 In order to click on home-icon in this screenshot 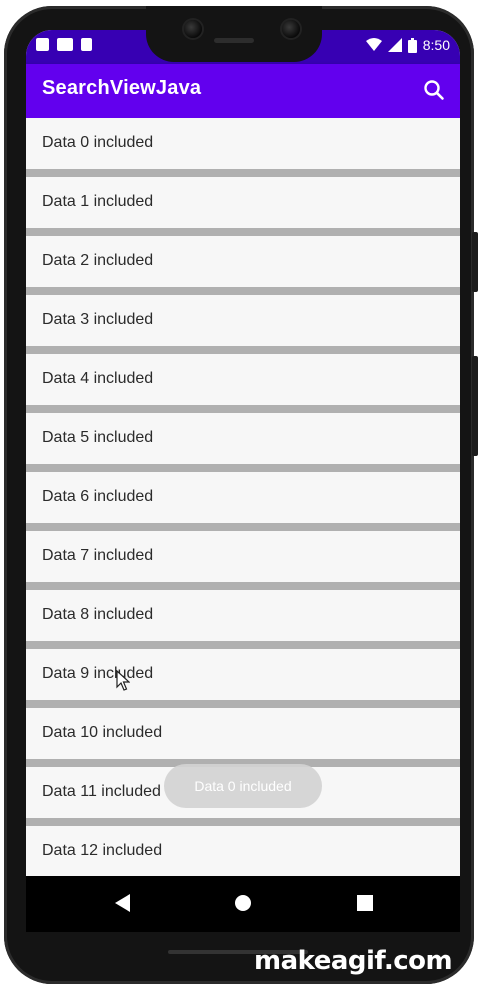, I will do `click(243, 903)`.